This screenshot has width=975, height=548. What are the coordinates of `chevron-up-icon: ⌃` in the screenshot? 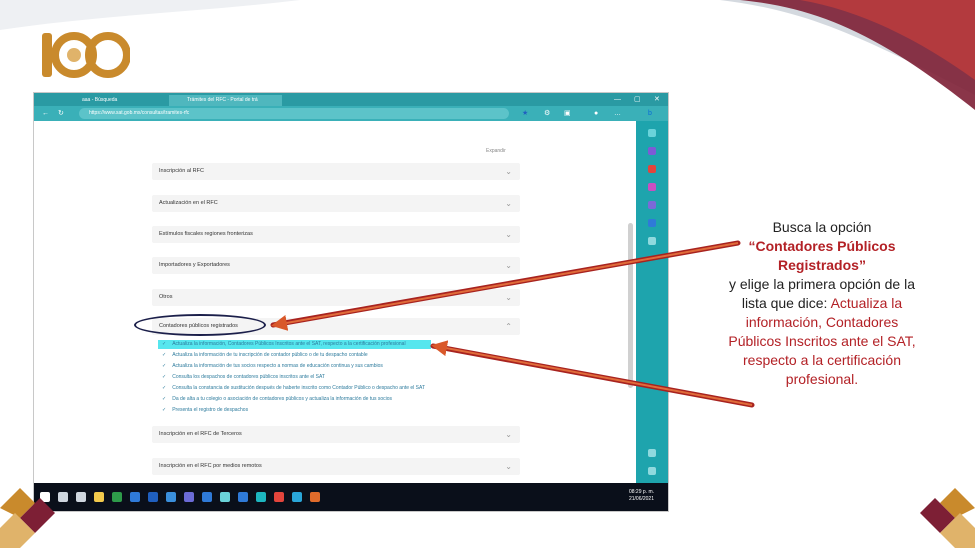 It's located at (508, 326).